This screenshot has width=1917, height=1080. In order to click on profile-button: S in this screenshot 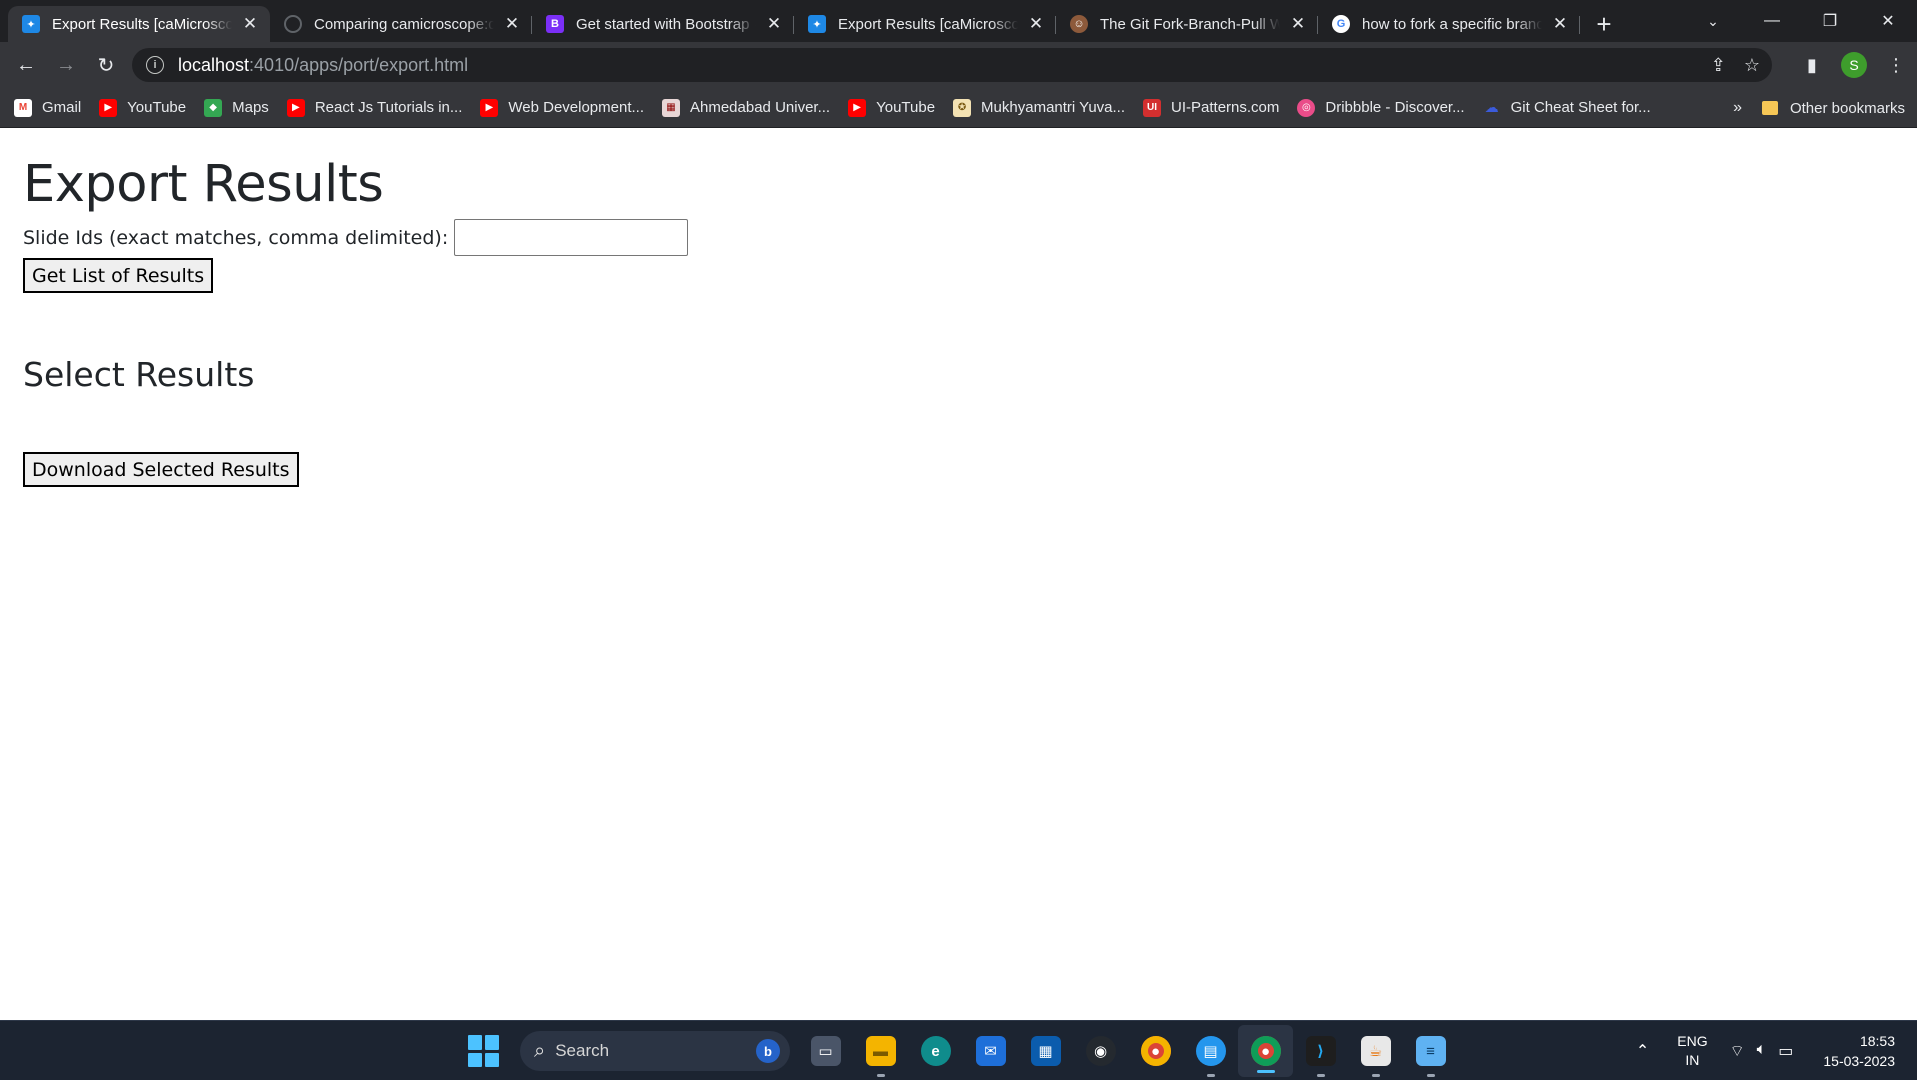, I will do `click(1854, 65)`.